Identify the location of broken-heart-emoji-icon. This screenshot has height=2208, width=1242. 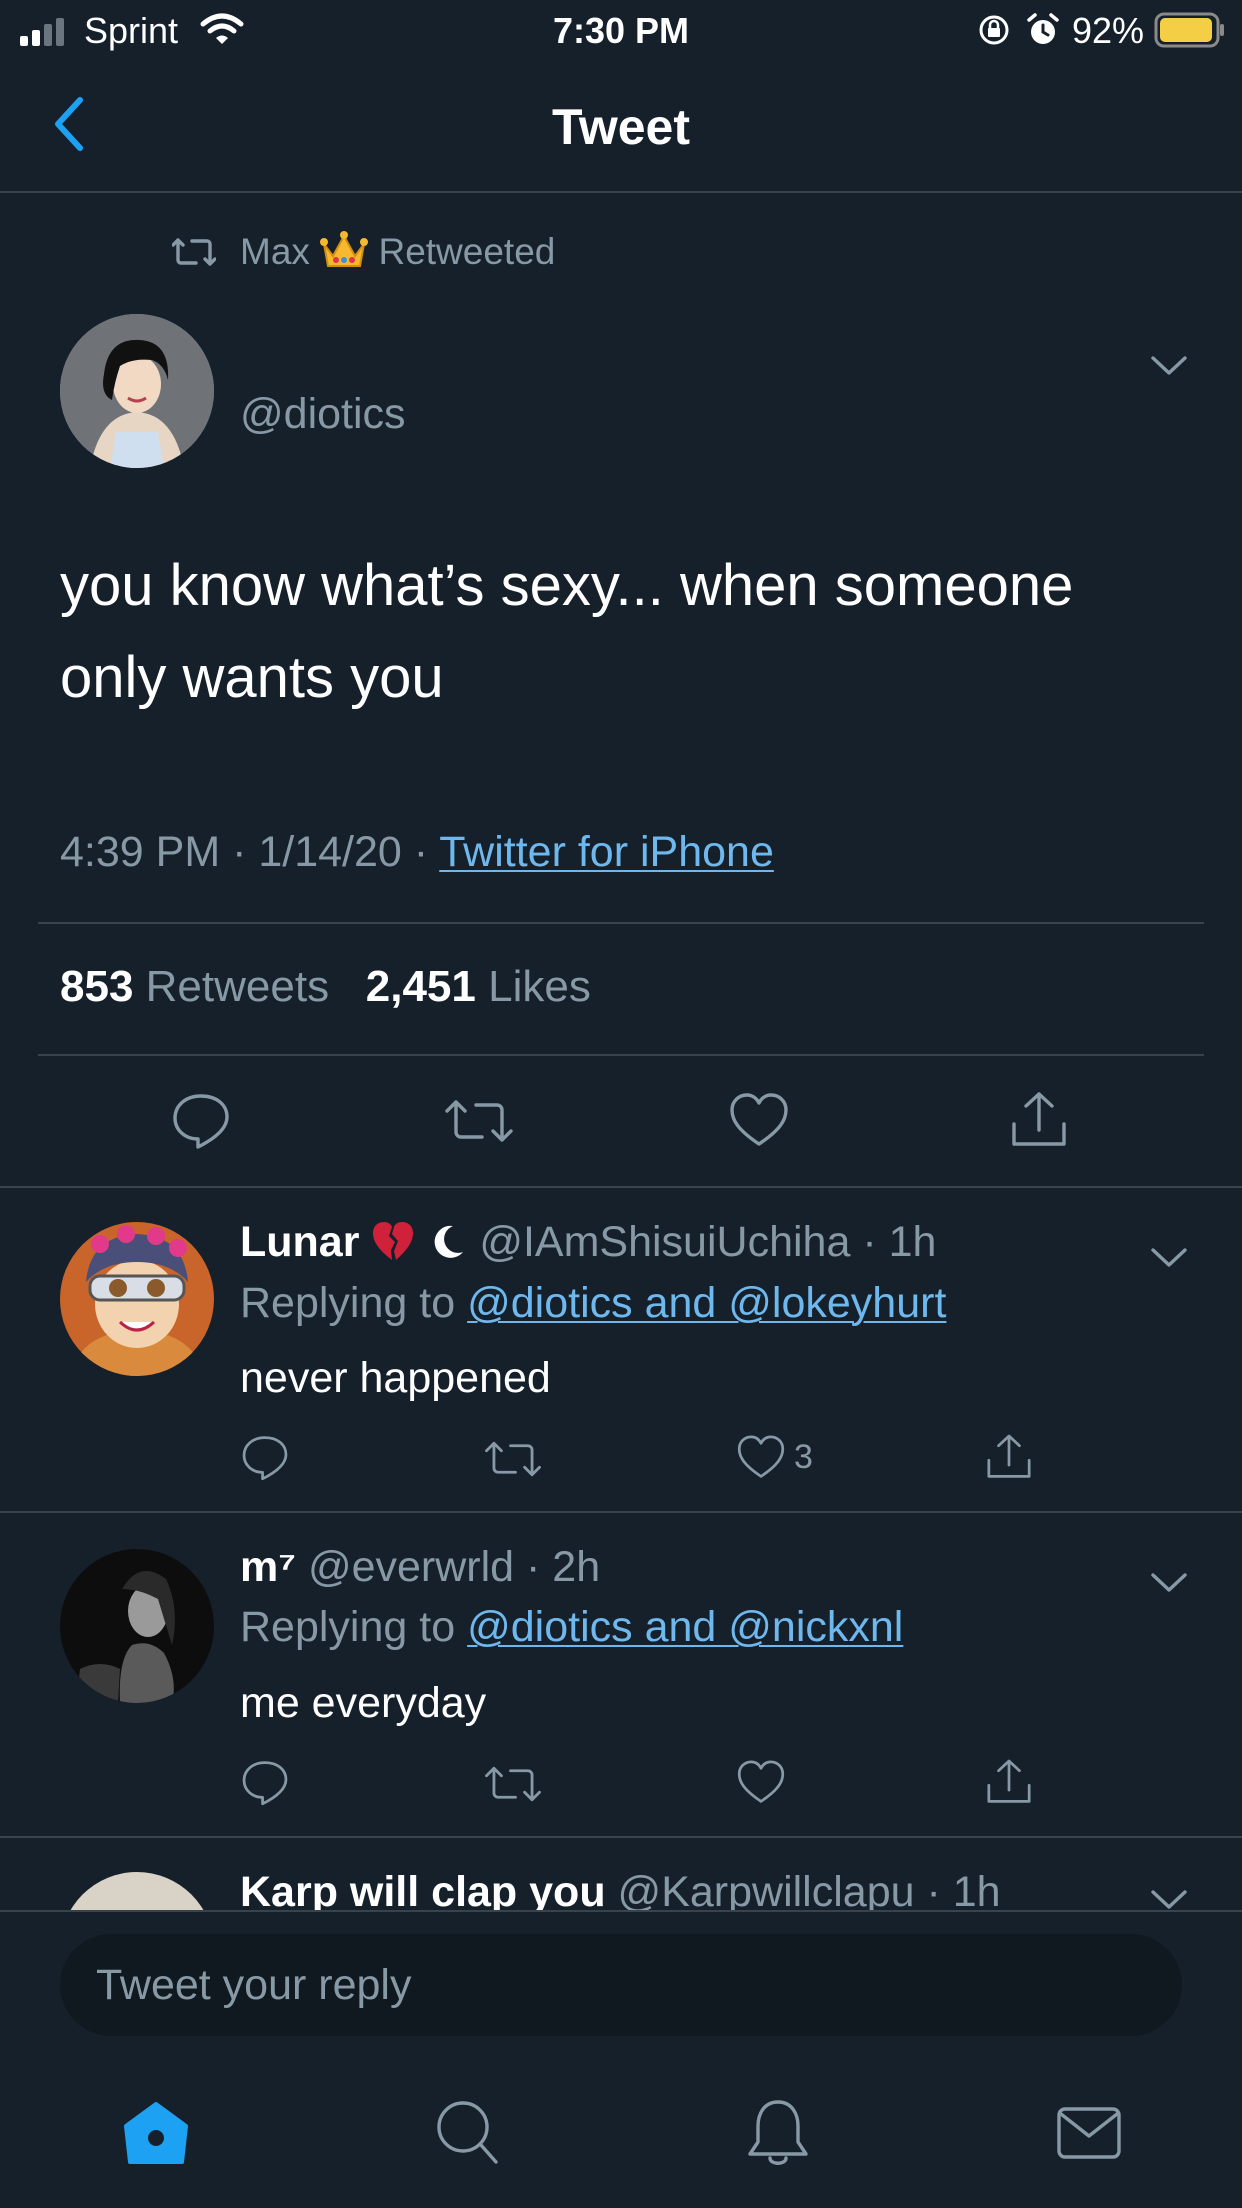
(393, 1241).